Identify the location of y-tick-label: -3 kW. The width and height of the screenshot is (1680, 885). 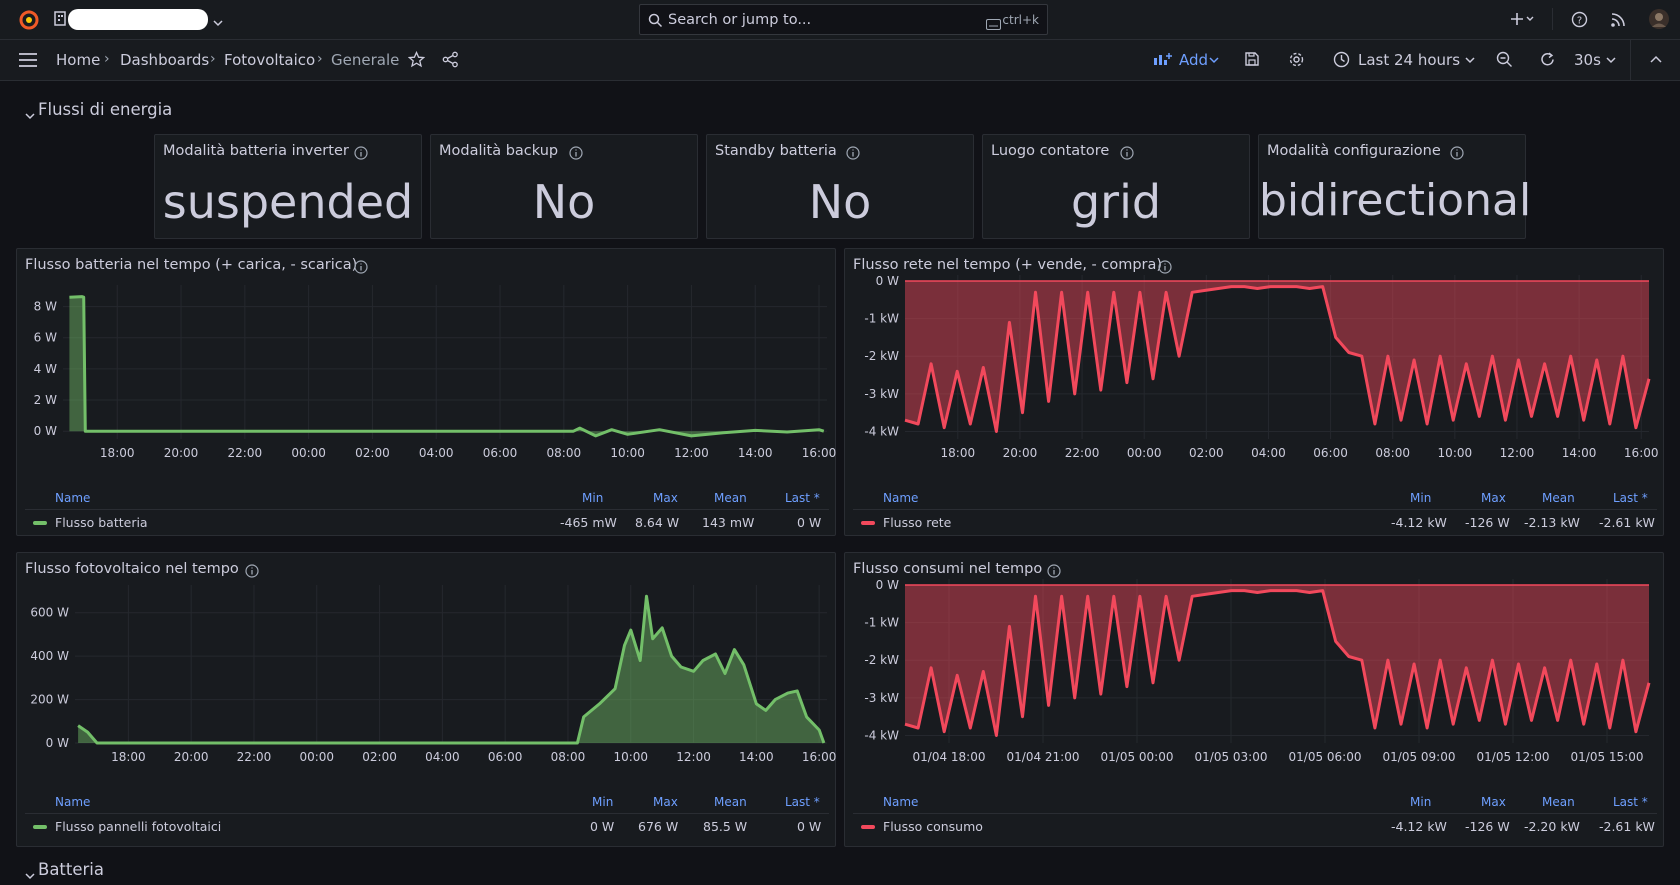
(881, 698).